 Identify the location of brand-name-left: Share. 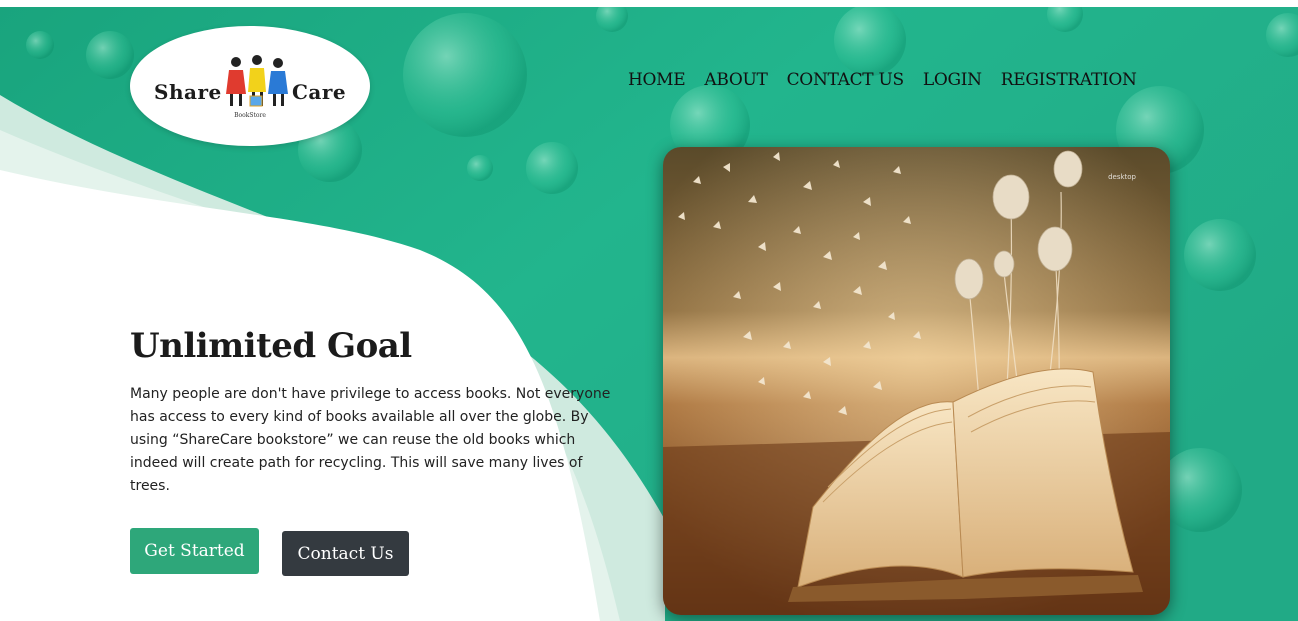
(188, 92).